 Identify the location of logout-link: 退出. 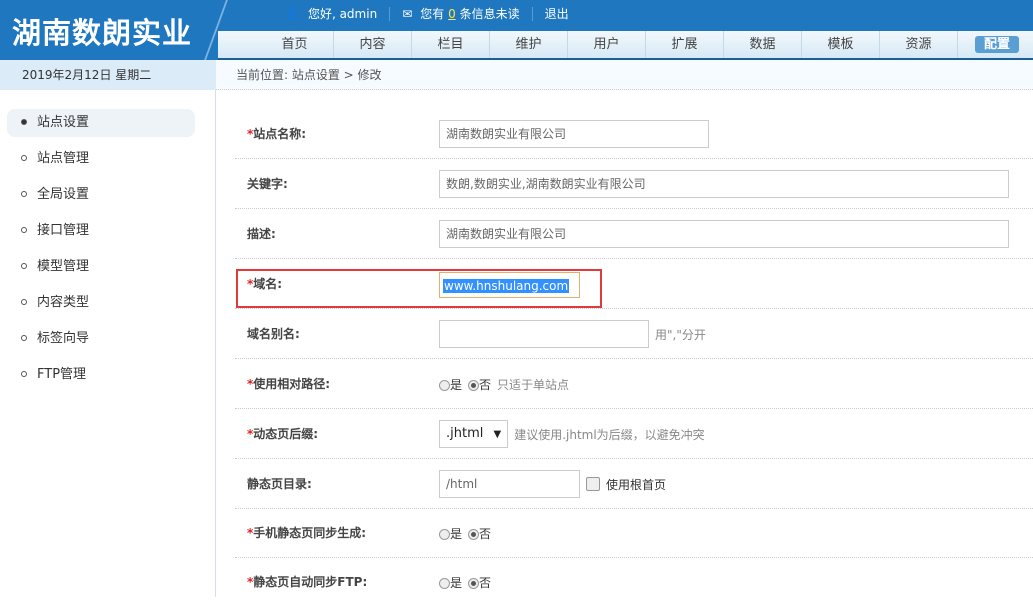
(557, 13).